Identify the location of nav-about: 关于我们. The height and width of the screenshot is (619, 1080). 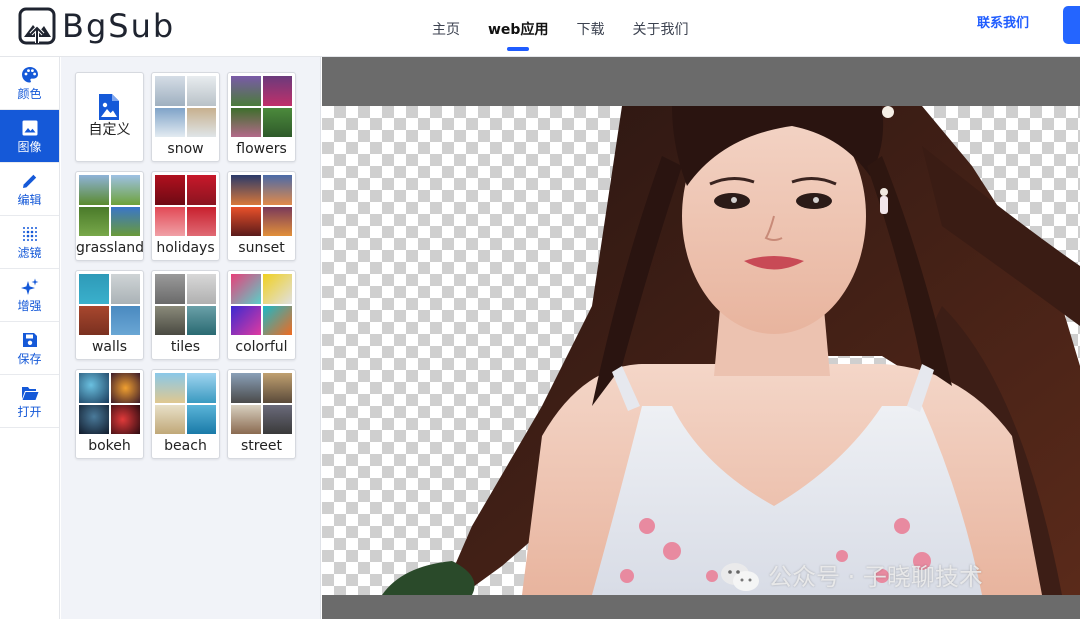
(660, 29).